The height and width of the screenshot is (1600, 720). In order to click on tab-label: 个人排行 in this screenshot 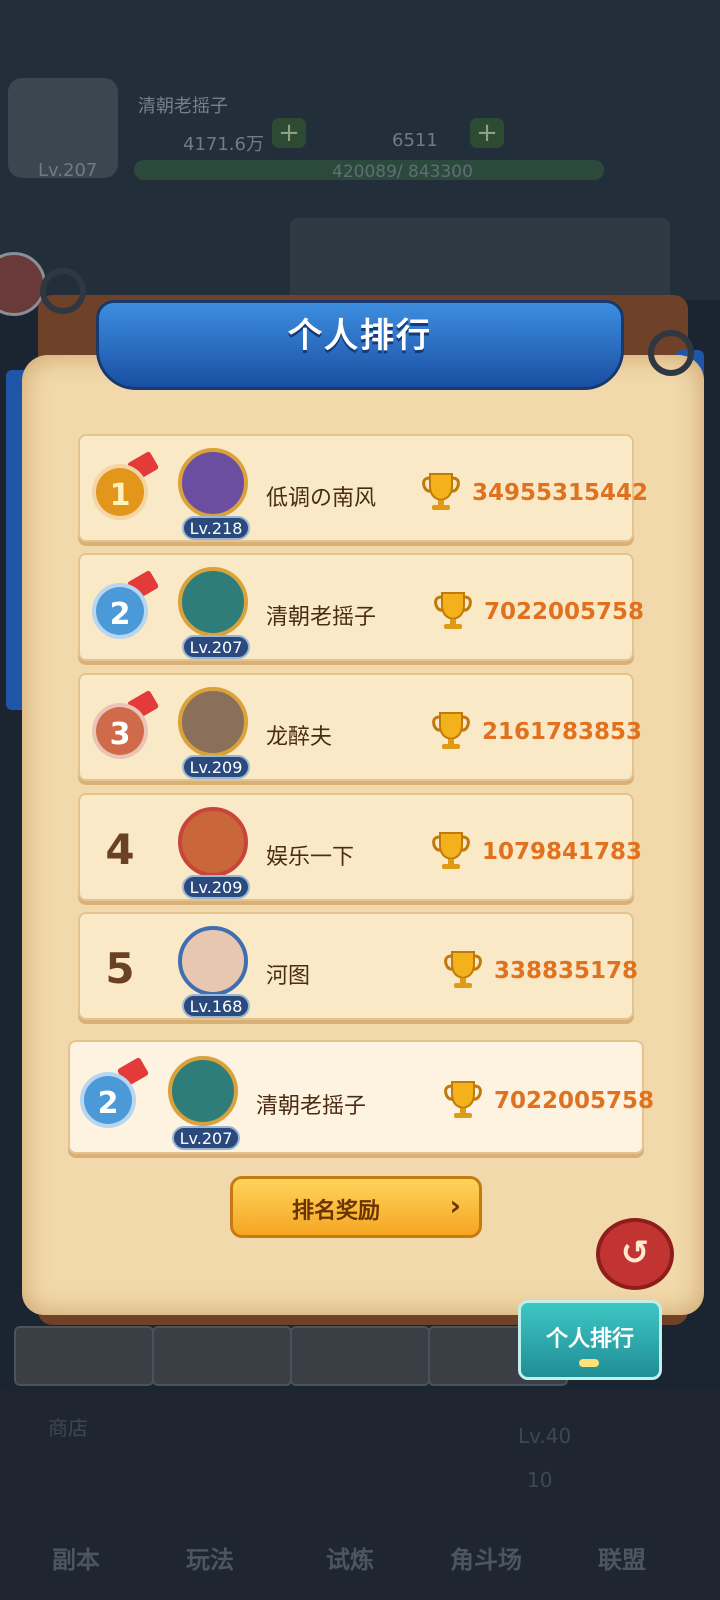, I will do `click(589, 1339)`.